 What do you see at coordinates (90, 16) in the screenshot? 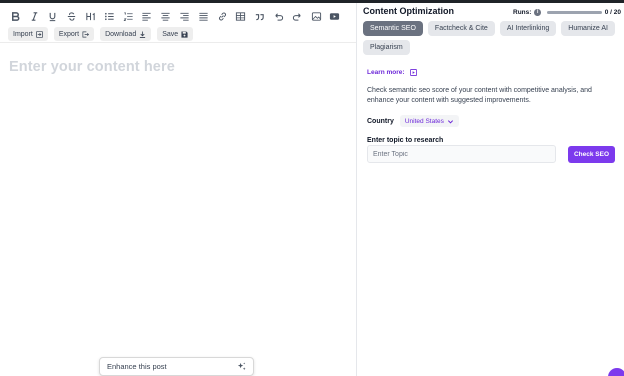
I see `heading-icon` at bounding box center [90, 16].